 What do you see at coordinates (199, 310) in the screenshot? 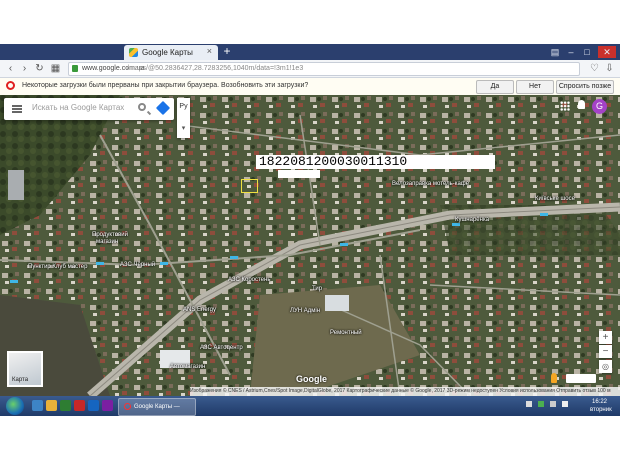
I see `map-label: ANS Energy` at bounding box center [199, 310].